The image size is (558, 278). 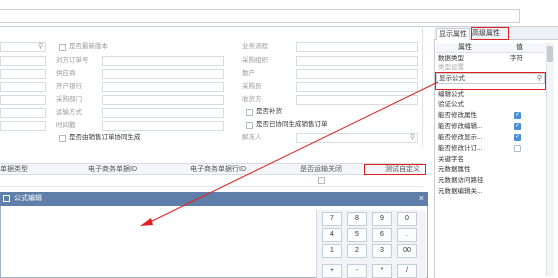 I want to click on transport-input, so click(x=163, y=113).